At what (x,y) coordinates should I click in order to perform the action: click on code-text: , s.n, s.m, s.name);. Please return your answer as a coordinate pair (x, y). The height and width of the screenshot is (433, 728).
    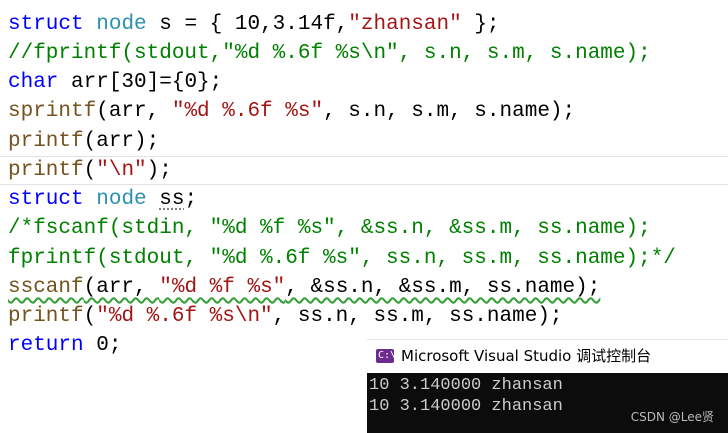
    Looking at the image, I should click on (449, 111).